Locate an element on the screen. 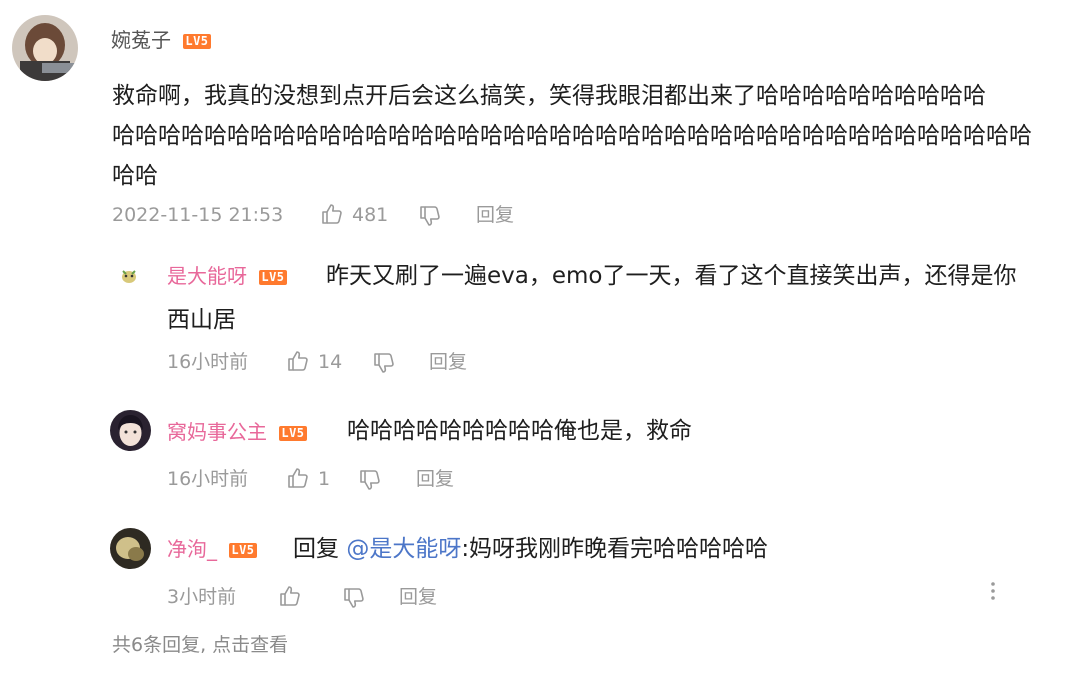 The image size is (1080, 674). username-text: 是大能呀 is located at coordinates (207, 276).